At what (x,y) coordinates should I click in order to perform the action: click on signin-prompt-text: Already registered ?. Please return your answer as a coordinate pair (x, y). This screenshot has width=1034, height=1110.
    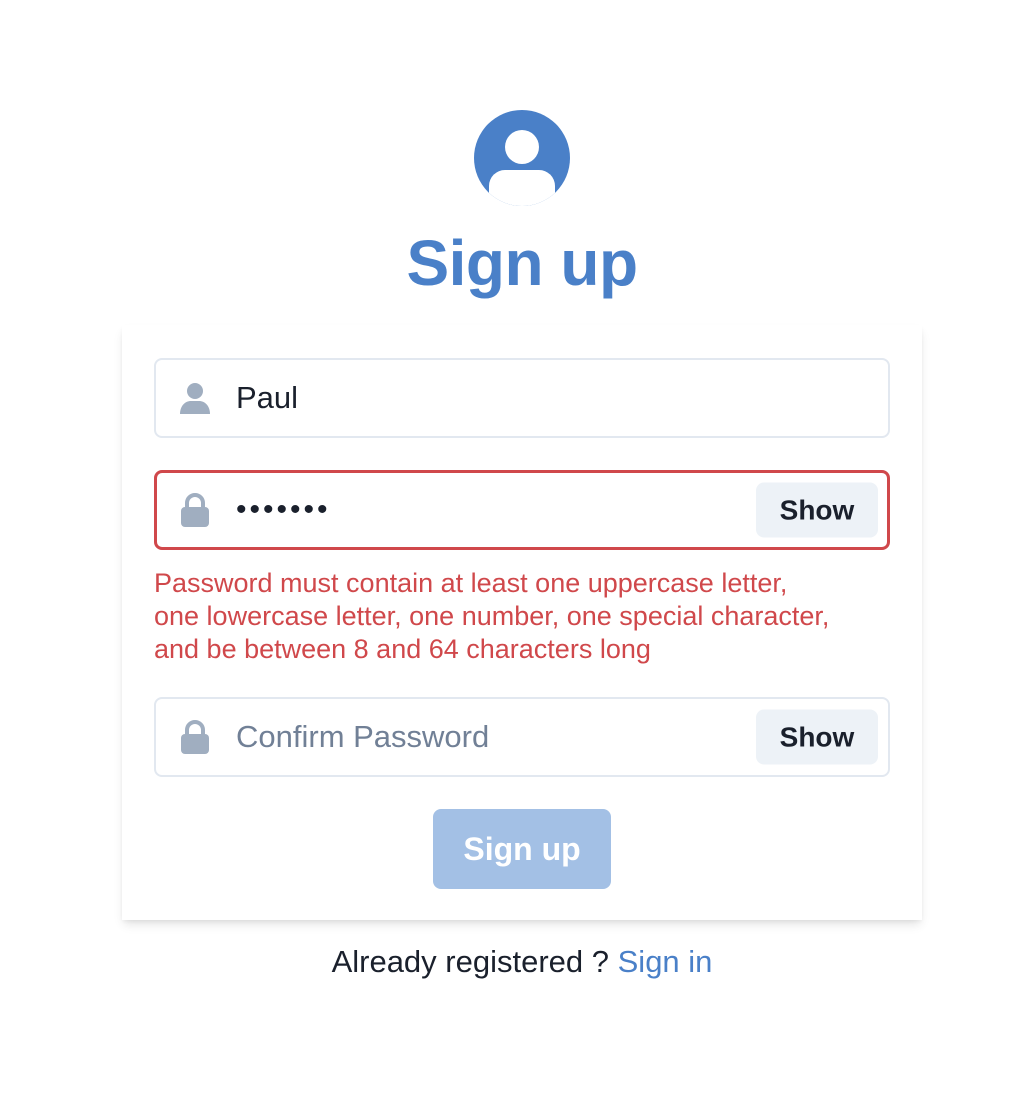
    Looking at the image, I should click on (470, 961).